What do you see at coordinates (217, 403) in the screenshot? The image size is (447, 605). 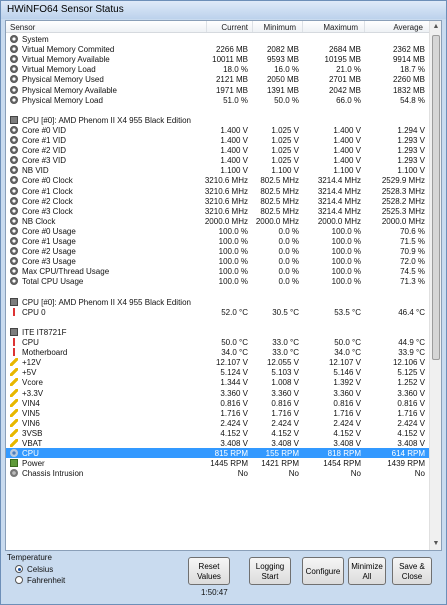 I see `table-row: VIN4 0.816 V 0.816 V 0.816 V 0.816 V` at bounding box center [217, 403].